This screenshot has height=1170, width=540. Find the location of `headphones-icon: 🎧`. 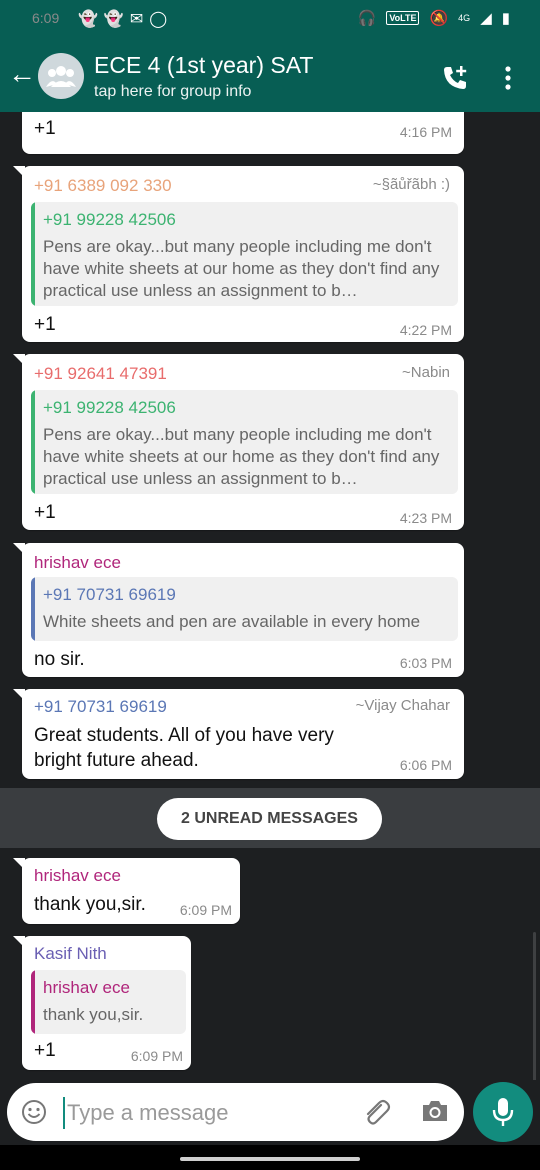

headphones-icon: 🎧 is located at coordinates (367, 18).